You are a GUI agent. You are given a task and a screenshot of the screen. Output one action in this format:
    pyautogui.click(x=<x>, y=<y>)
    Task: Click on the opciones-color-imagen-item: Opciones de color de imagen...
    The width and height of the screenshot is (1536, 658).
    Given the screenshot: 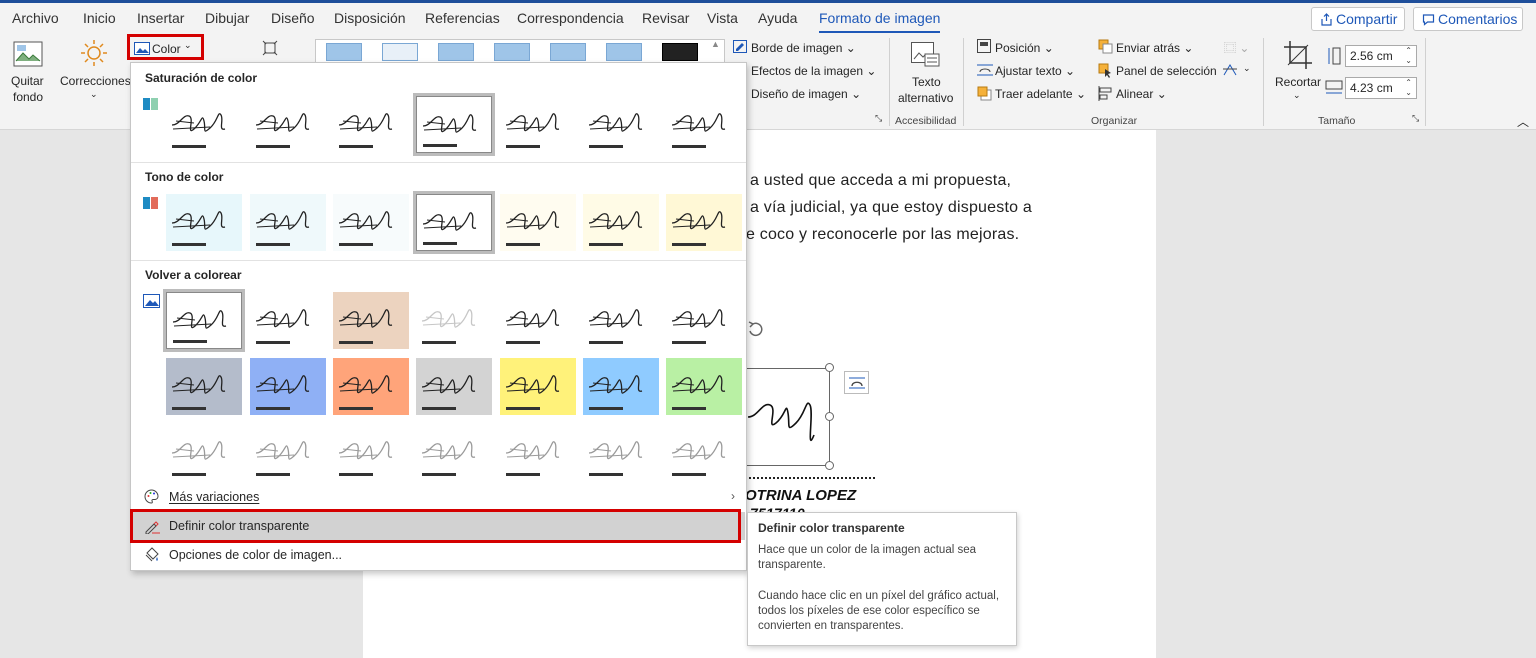 What is the action you would take?
    pyautogui.click(x=438, y=555)
    